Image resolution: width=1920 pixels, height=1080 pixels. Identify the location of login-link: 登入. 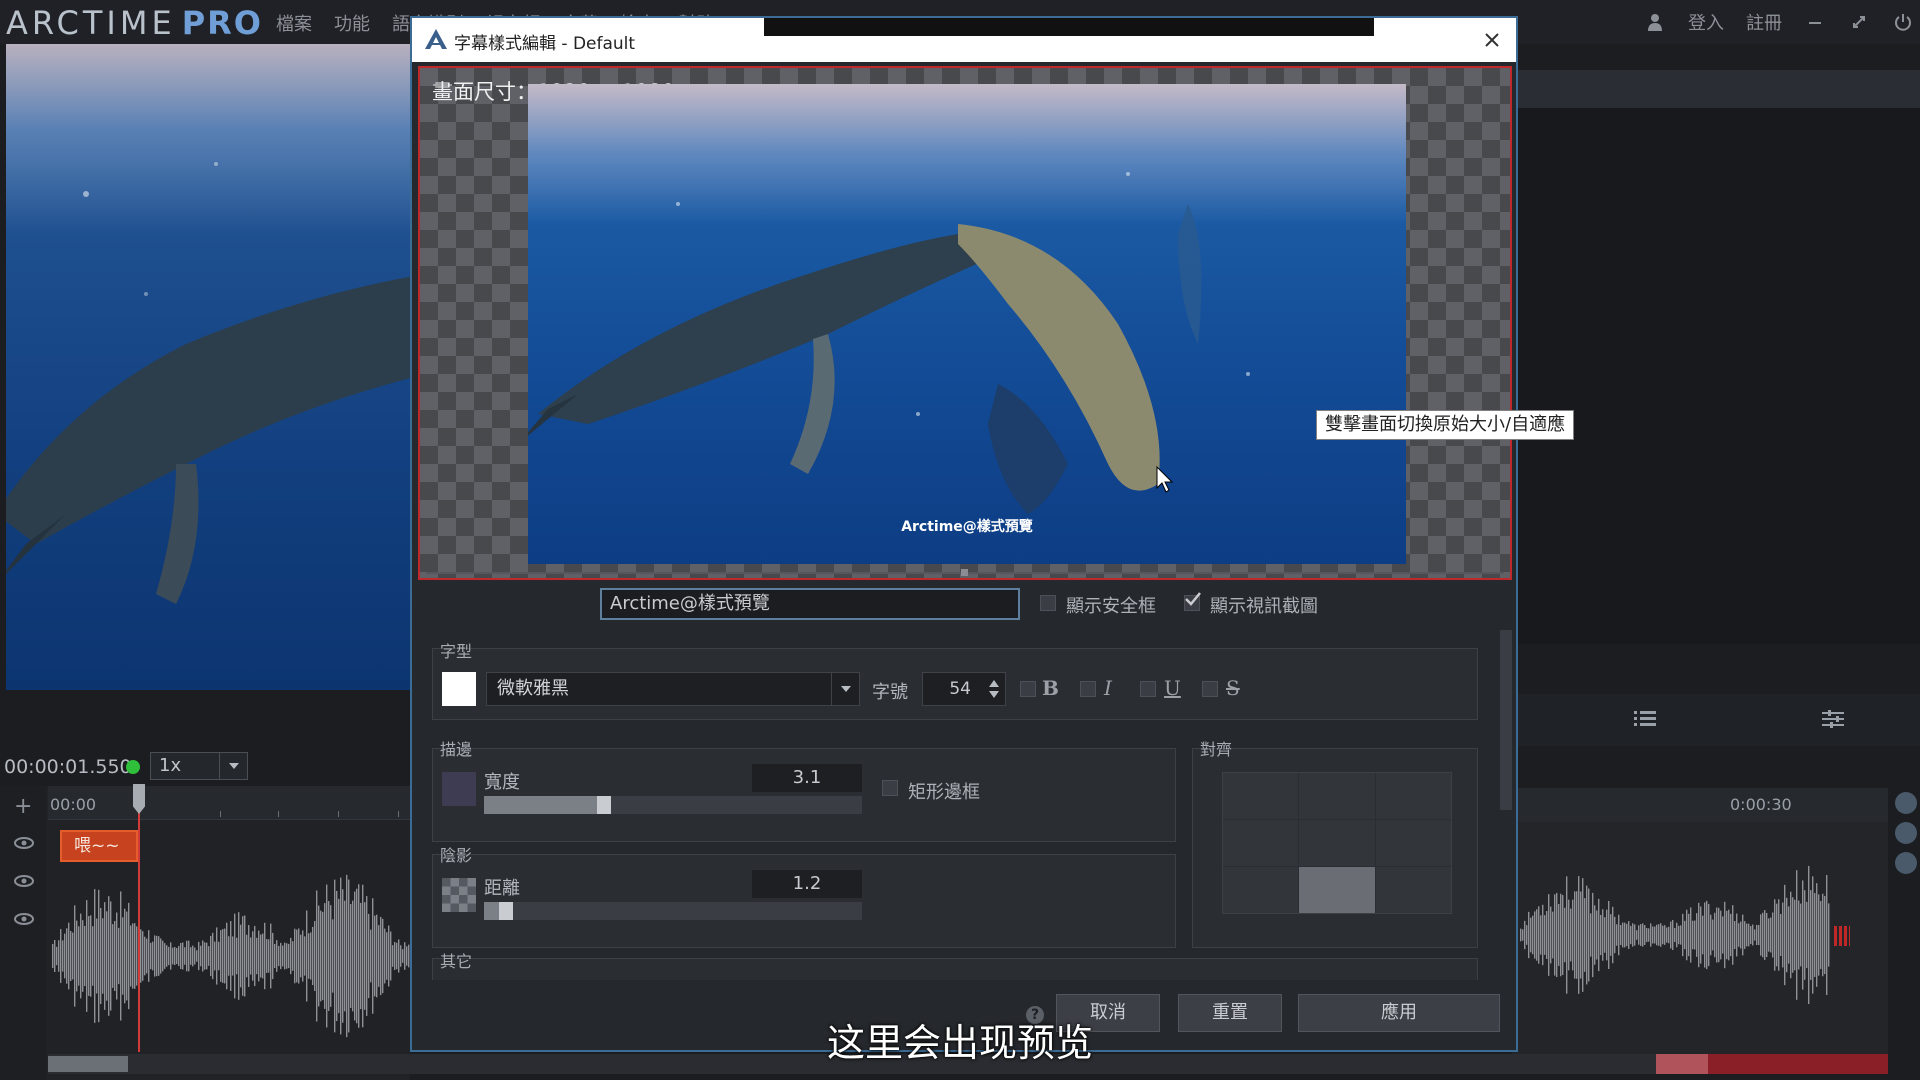
(1706, 22).